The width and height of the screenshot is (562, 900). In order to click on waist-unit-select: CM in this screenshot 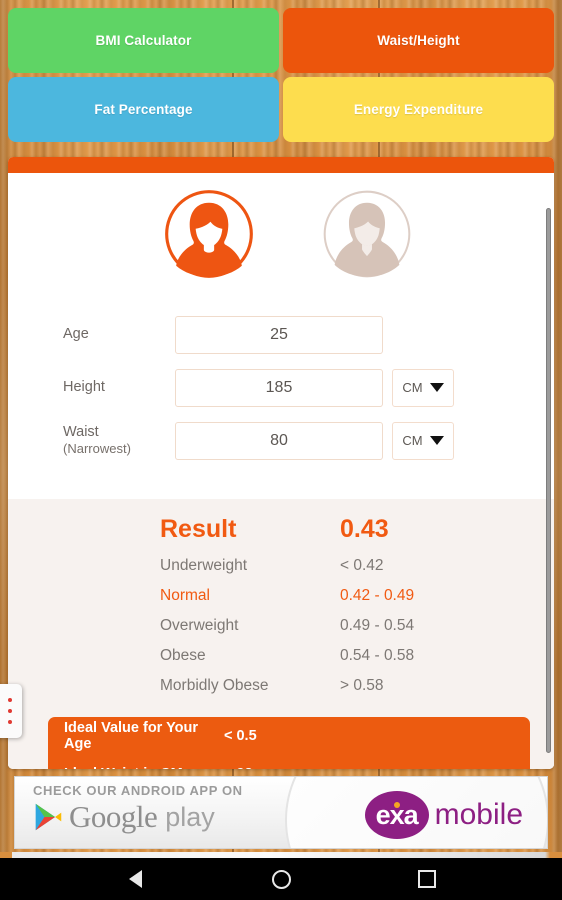, I will do `click(423, 440)`.